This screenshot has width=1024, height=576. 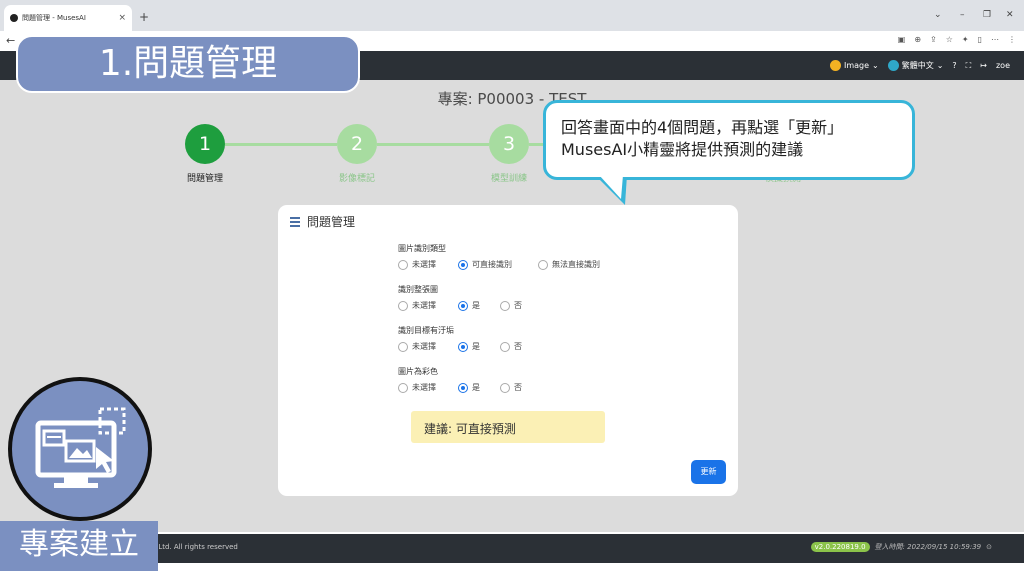 I want to click on question-group: 識別整張圖未選擇 是 否, so click(x=469, y=297).